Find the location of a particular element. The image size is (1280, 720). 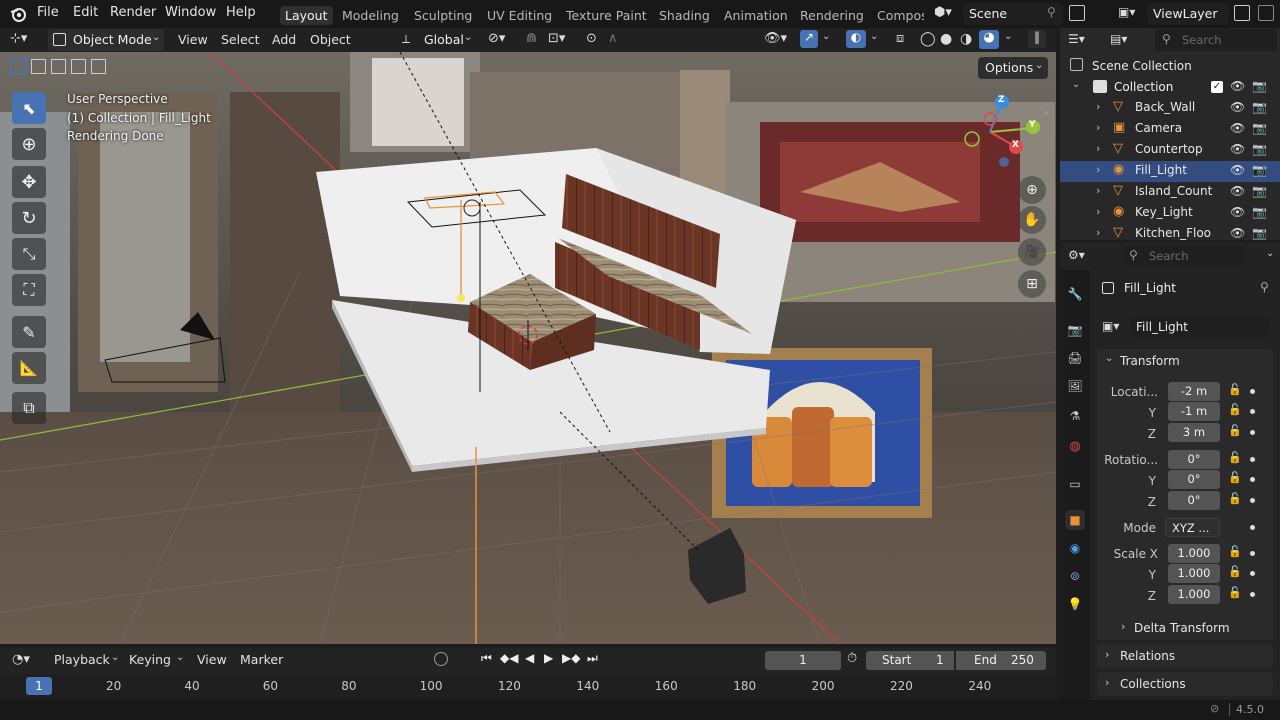

rendered-shading-icon: ◕ is located at coordinates (989, 39).